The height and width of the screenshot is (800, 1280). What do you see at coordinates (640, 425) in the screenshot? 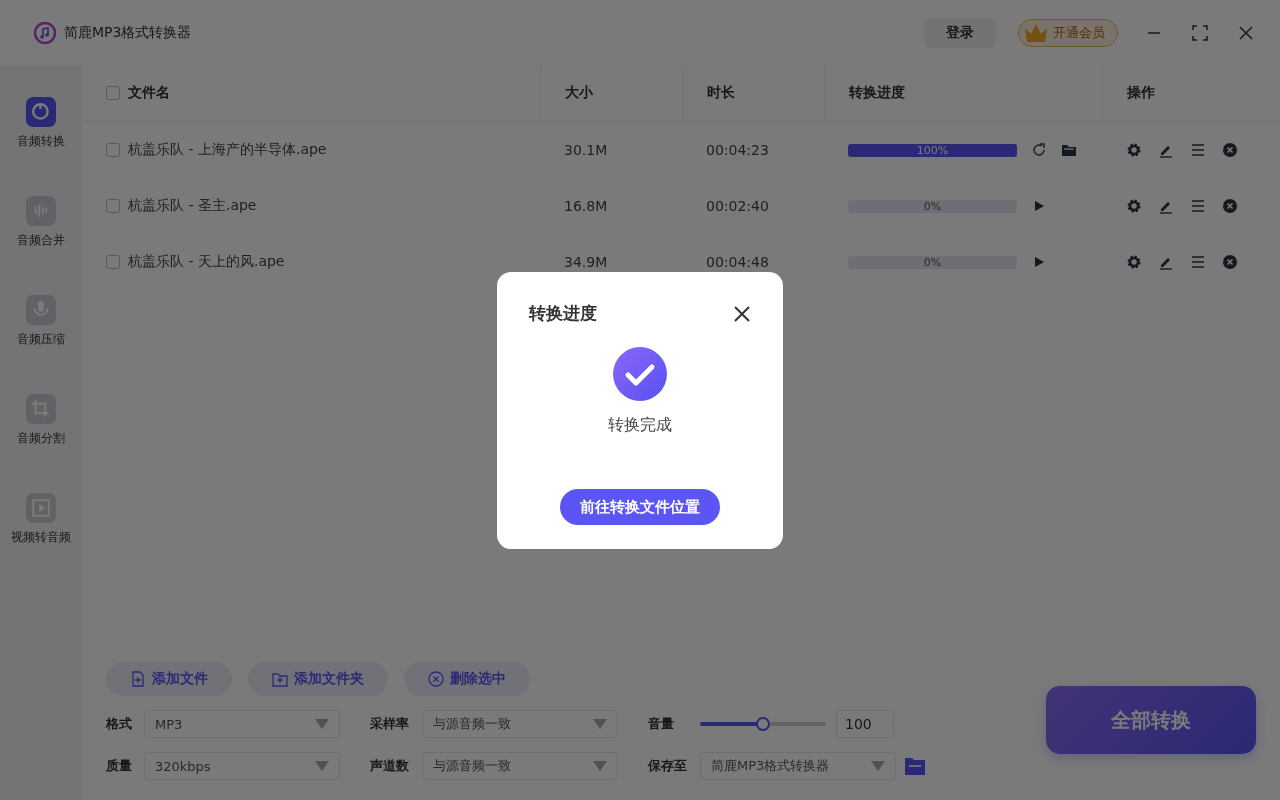
I see `status-message: 转换完成` at bounding box center [640, 425].